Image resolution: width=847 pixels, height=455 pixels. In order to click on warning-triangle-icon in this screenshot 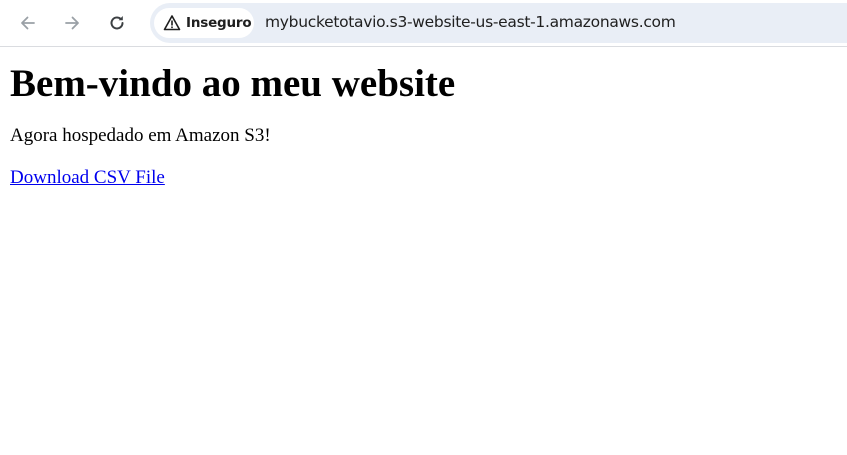, I will do `click(172, 23)`.